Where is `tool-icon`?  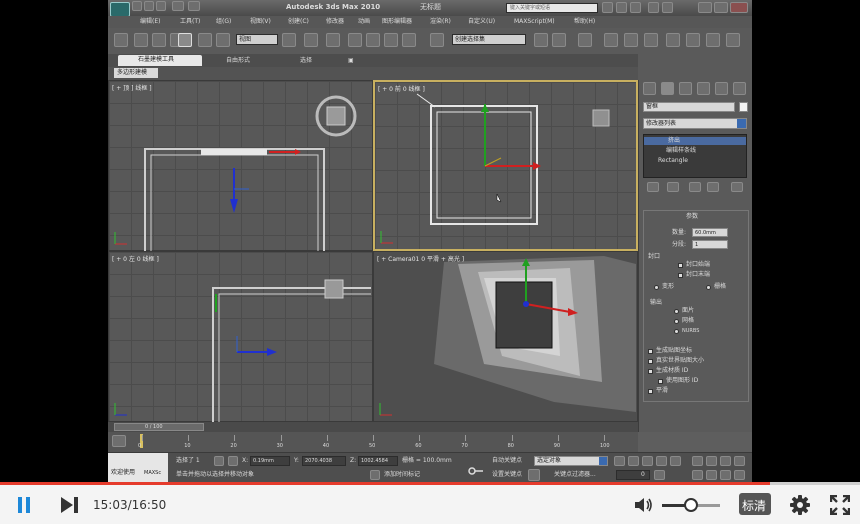 tool-icon is located at coordinates (653, 7).